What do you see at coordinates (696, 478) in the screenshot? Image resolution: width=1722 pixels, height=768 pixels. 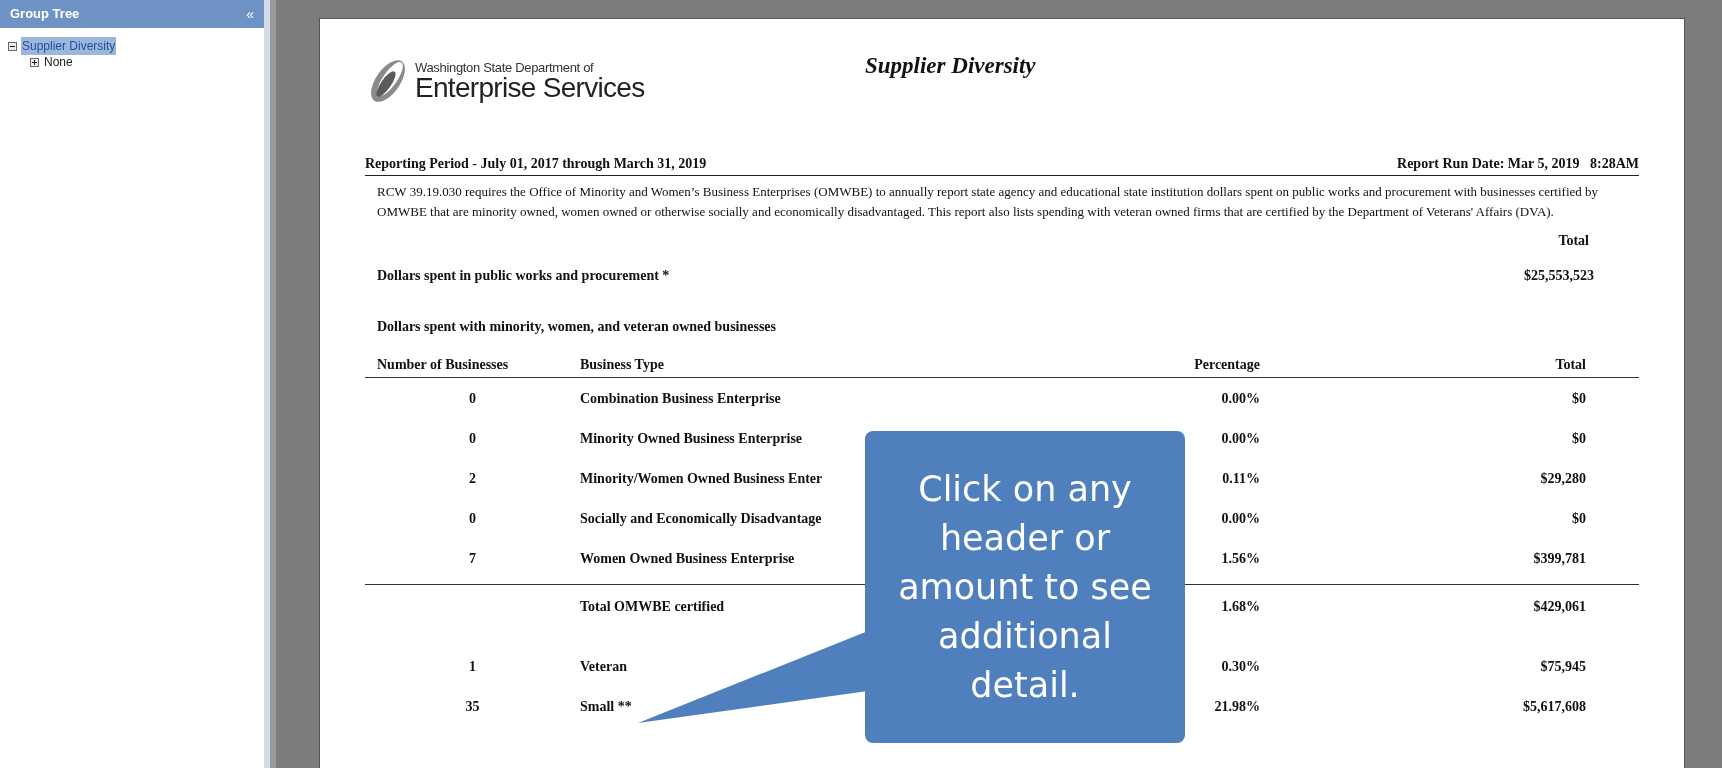 I see `table-cell: Minority/Women Owned Business Enter` at bounding box center [696, 478].